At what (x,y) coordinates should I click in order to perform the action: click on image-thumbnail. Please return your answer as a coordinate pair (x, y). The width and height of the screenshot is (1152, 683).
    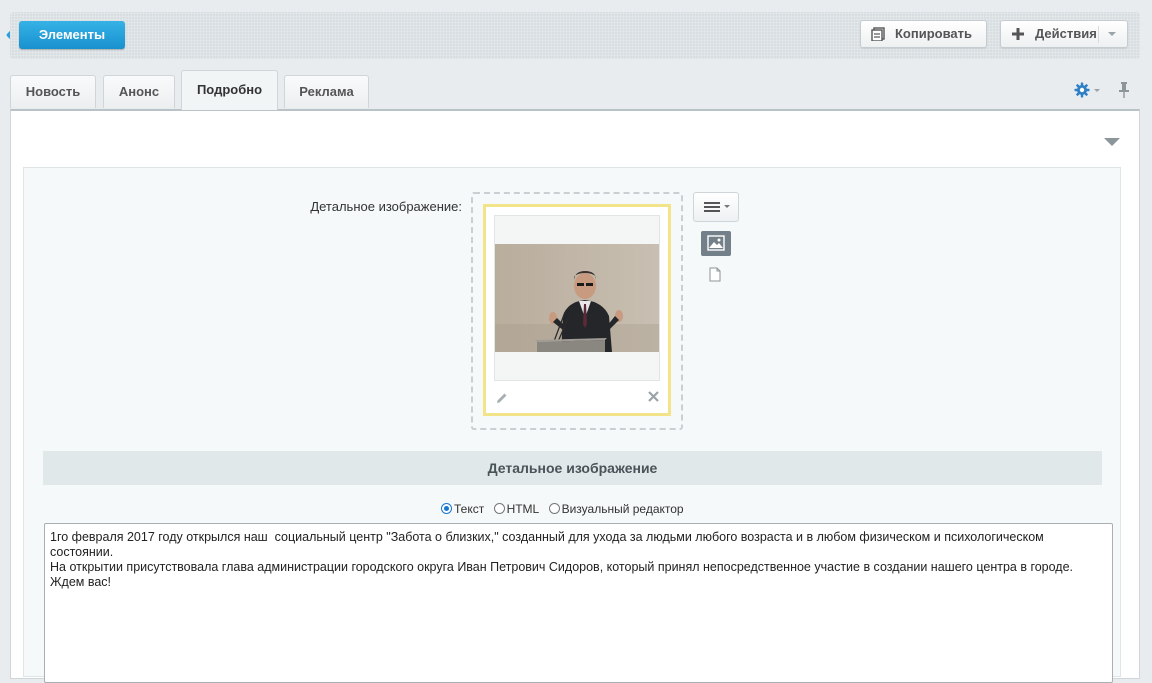
    Looking at the image, I should click on (577, 298).